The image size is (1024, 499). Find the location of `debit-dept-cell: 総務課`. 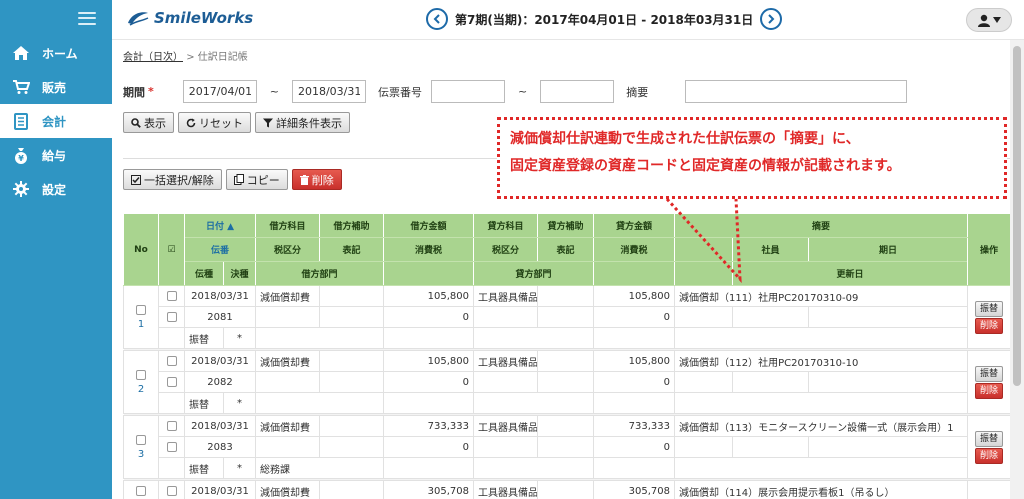

debit-dept-cell: 総務課 is located at coordinates (319, 468).